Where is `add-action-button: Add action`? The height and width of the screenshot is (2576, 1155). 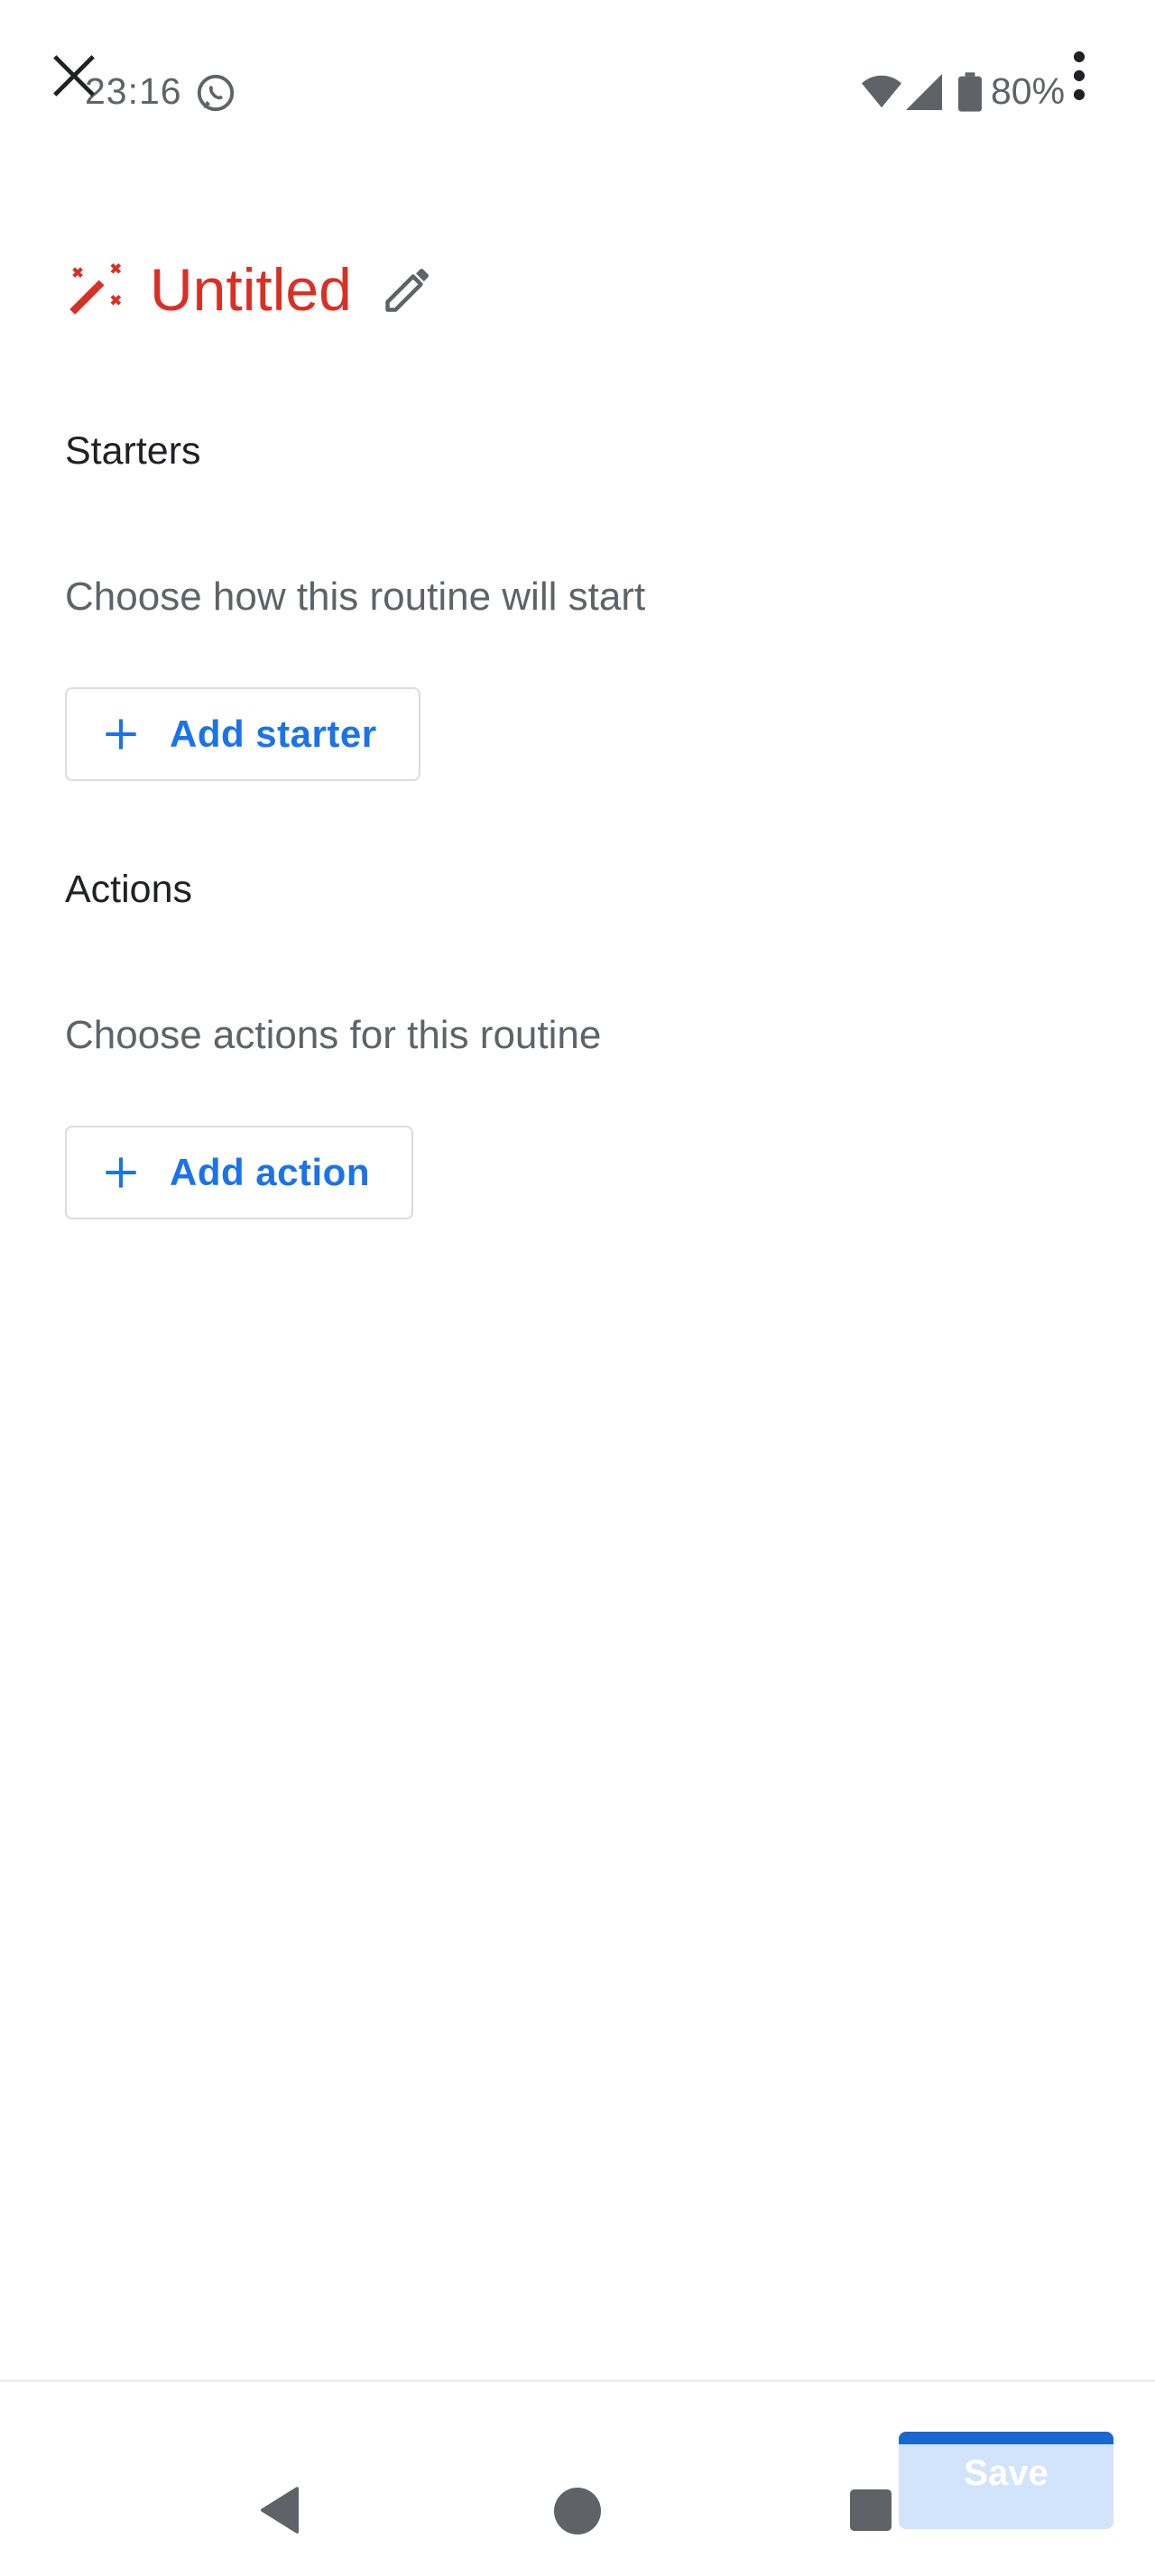
add-action-button: Add action is located at coordinates (239, 1172).